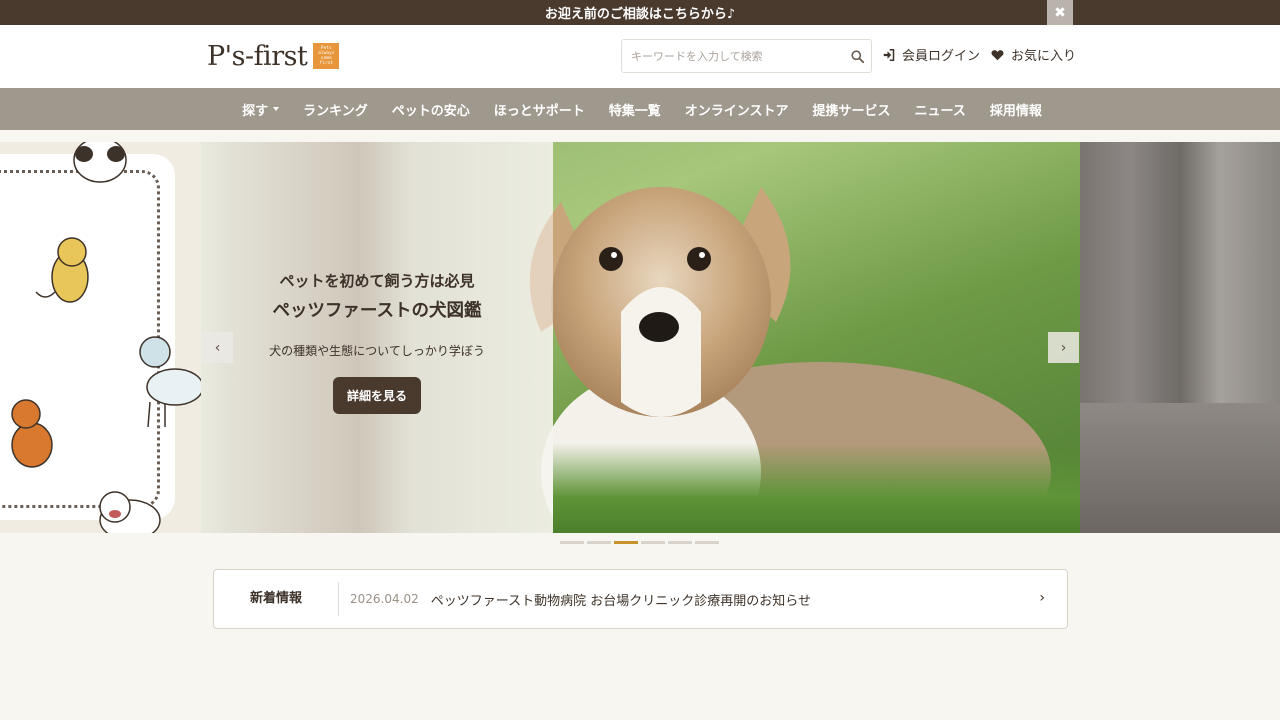 This screenshot has width=1280, height=720. I want to click on news-headline: ペッツファースト動物病院 お台場クリニック診療再開のお知らせ, so click(621, 599).